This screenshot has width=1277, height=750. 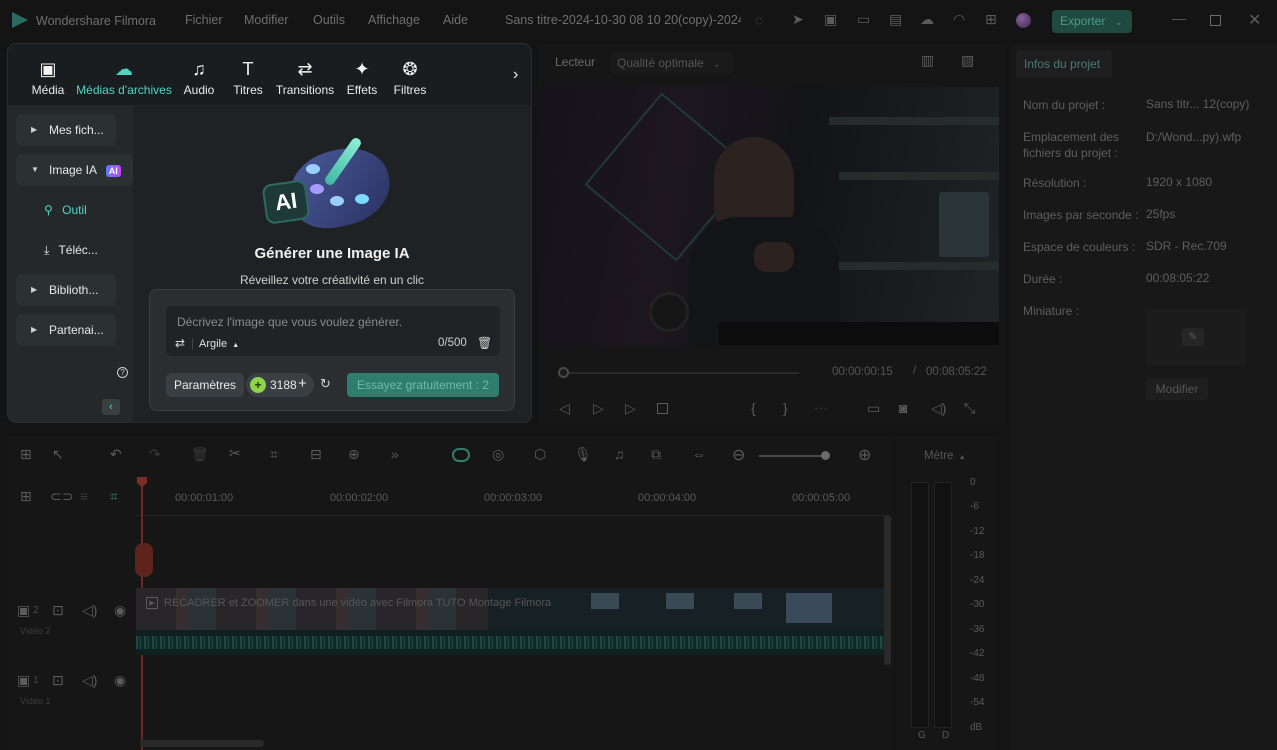 I want to click on render-icon: ◎, so click(x=498, y=454).